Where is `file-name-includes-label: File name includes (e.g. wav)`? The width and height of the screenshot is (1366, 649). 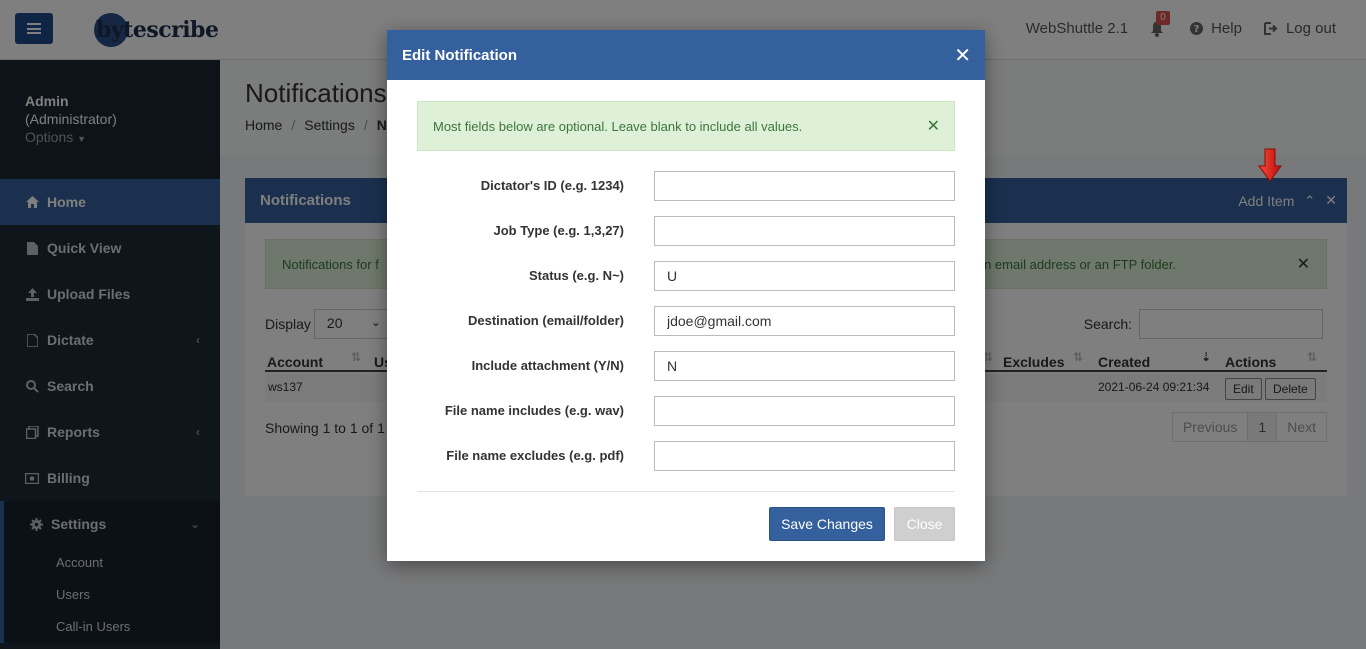 file-name-includes-label: File name includes (e.g. wav) is located at coordinates (534, 410).